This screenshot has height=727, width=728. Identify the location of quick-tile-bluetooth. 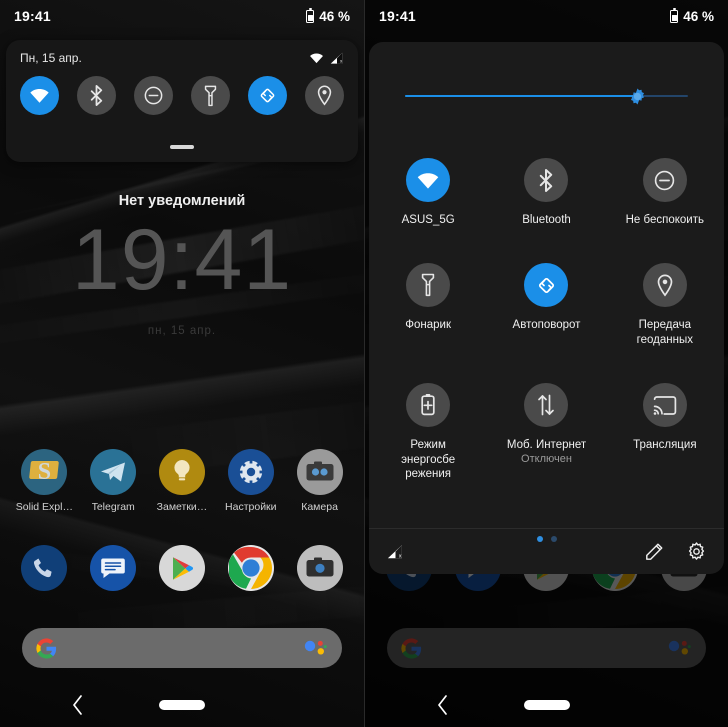
(96, 95).